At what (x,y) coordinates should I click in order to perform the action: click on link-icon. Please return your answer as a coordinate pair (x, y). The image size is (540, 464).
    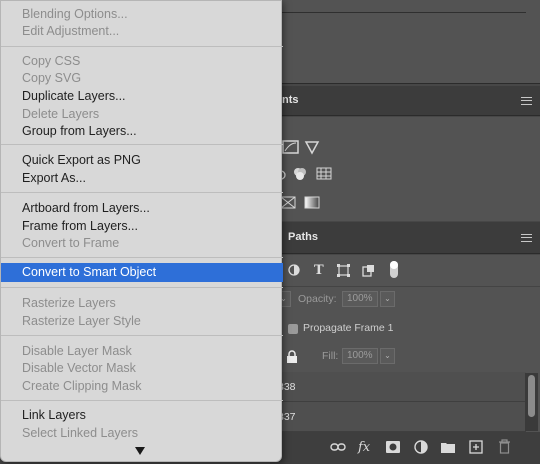
    Looking at the image, I should click on (338, 447).